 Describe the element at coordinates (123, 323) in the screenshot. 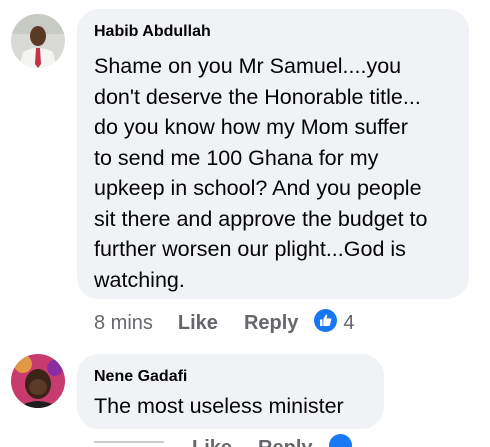

I see `comment-timestamp: 8 mins` at that location.